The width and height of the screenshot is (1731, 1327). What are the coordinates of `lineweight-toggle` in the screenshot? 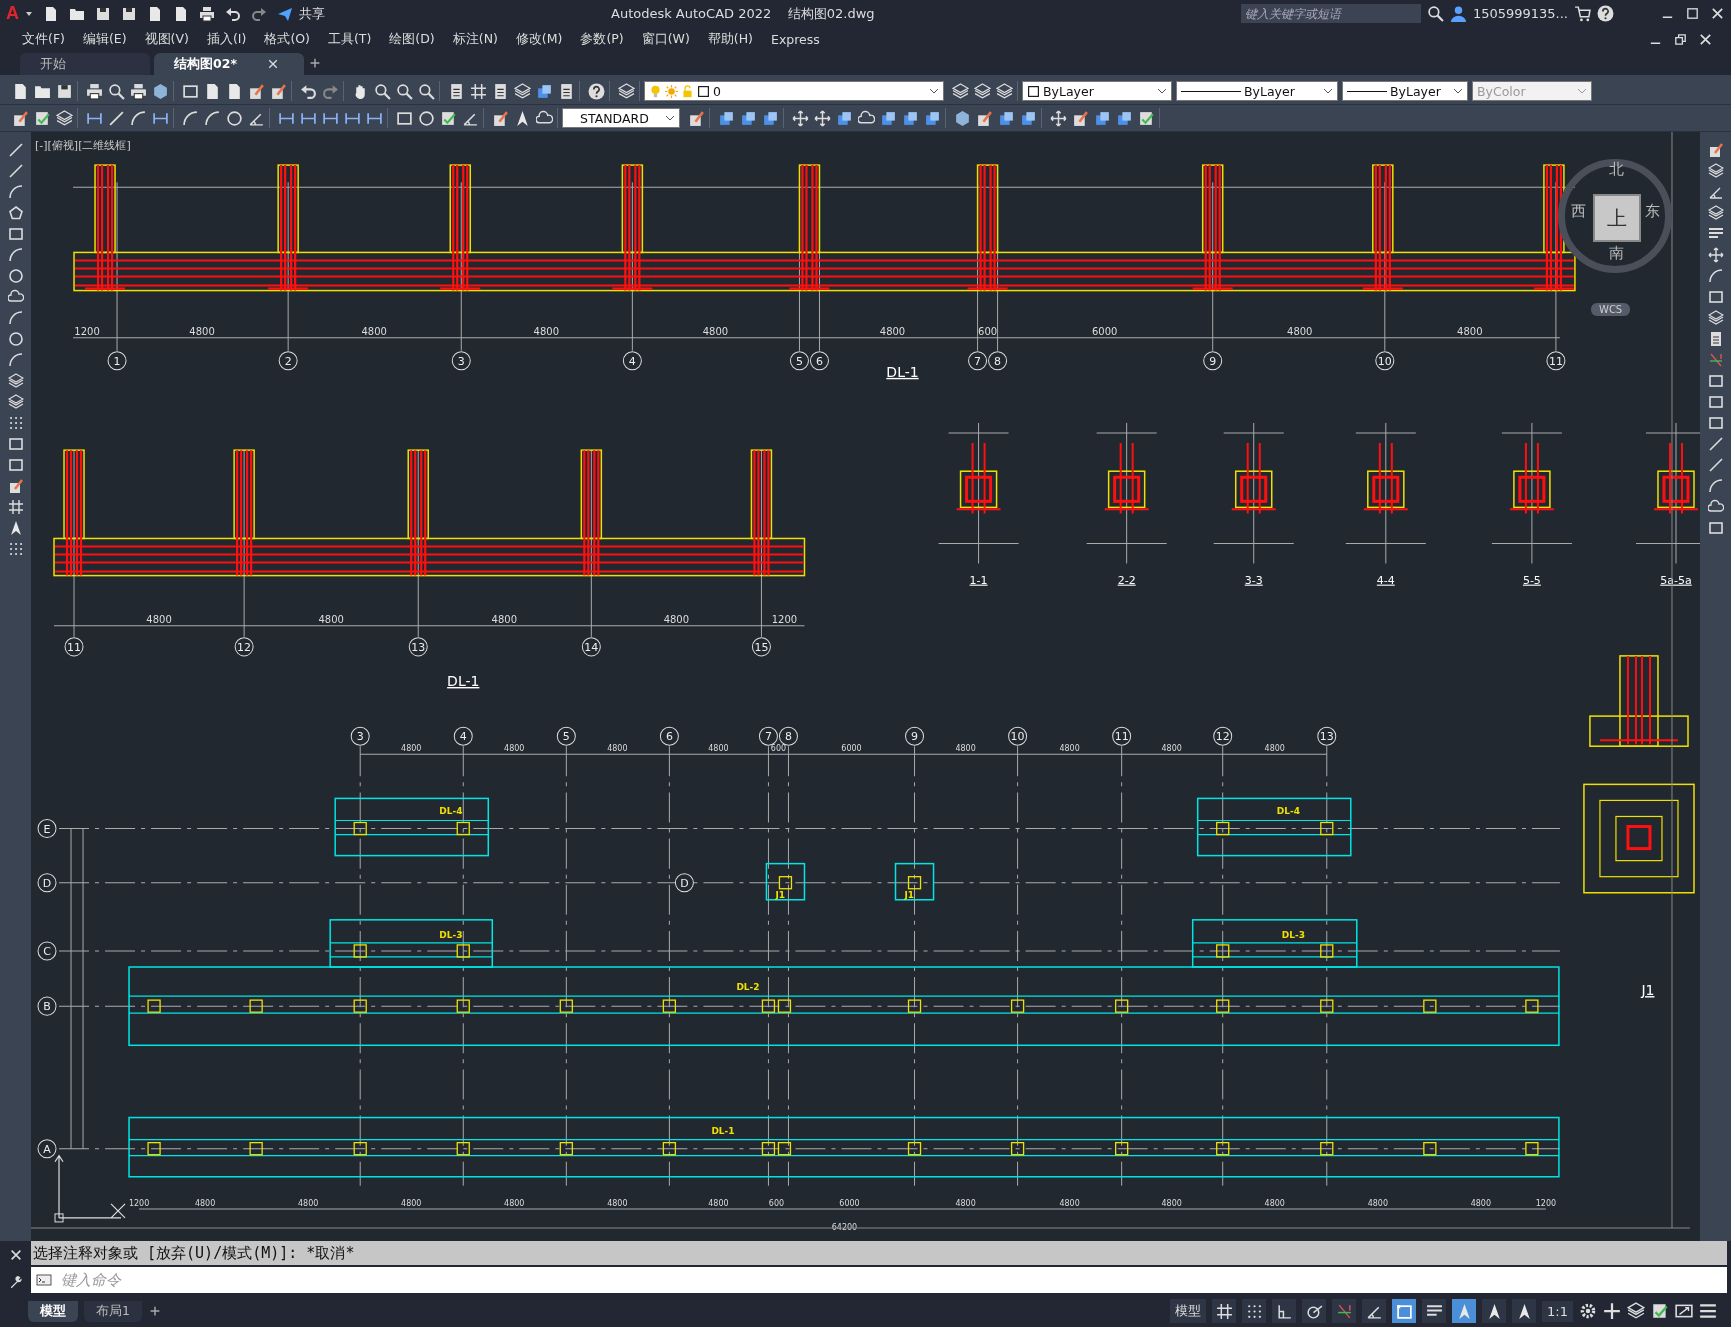 It's located at (1434, 1311).